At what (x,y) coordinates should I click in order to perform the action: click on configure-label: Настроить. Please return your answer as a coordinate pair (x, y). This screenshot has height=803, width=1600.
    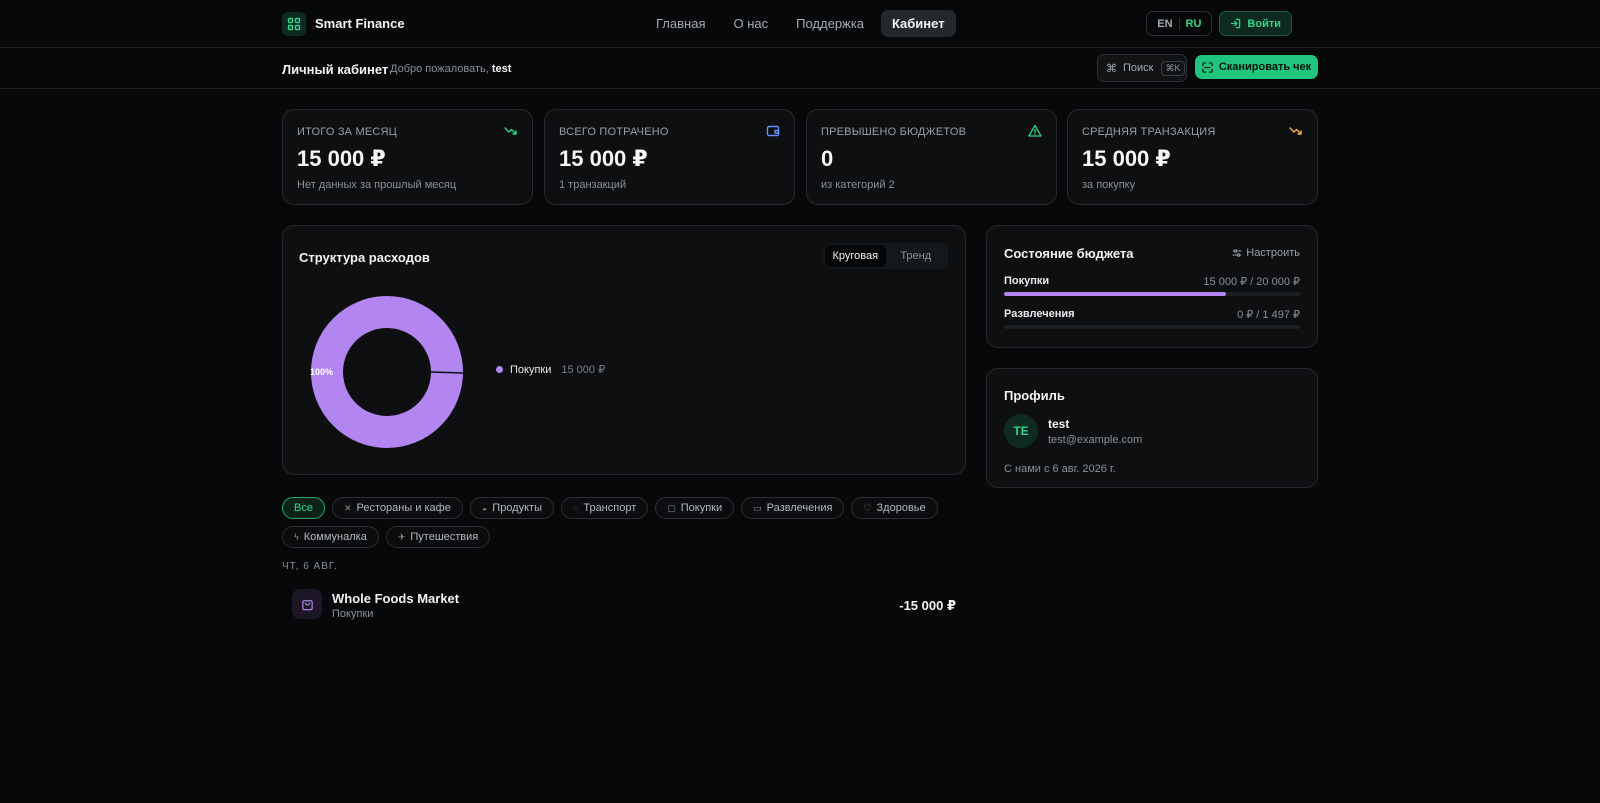
    Looking at the image, I should click on (1273, 253).